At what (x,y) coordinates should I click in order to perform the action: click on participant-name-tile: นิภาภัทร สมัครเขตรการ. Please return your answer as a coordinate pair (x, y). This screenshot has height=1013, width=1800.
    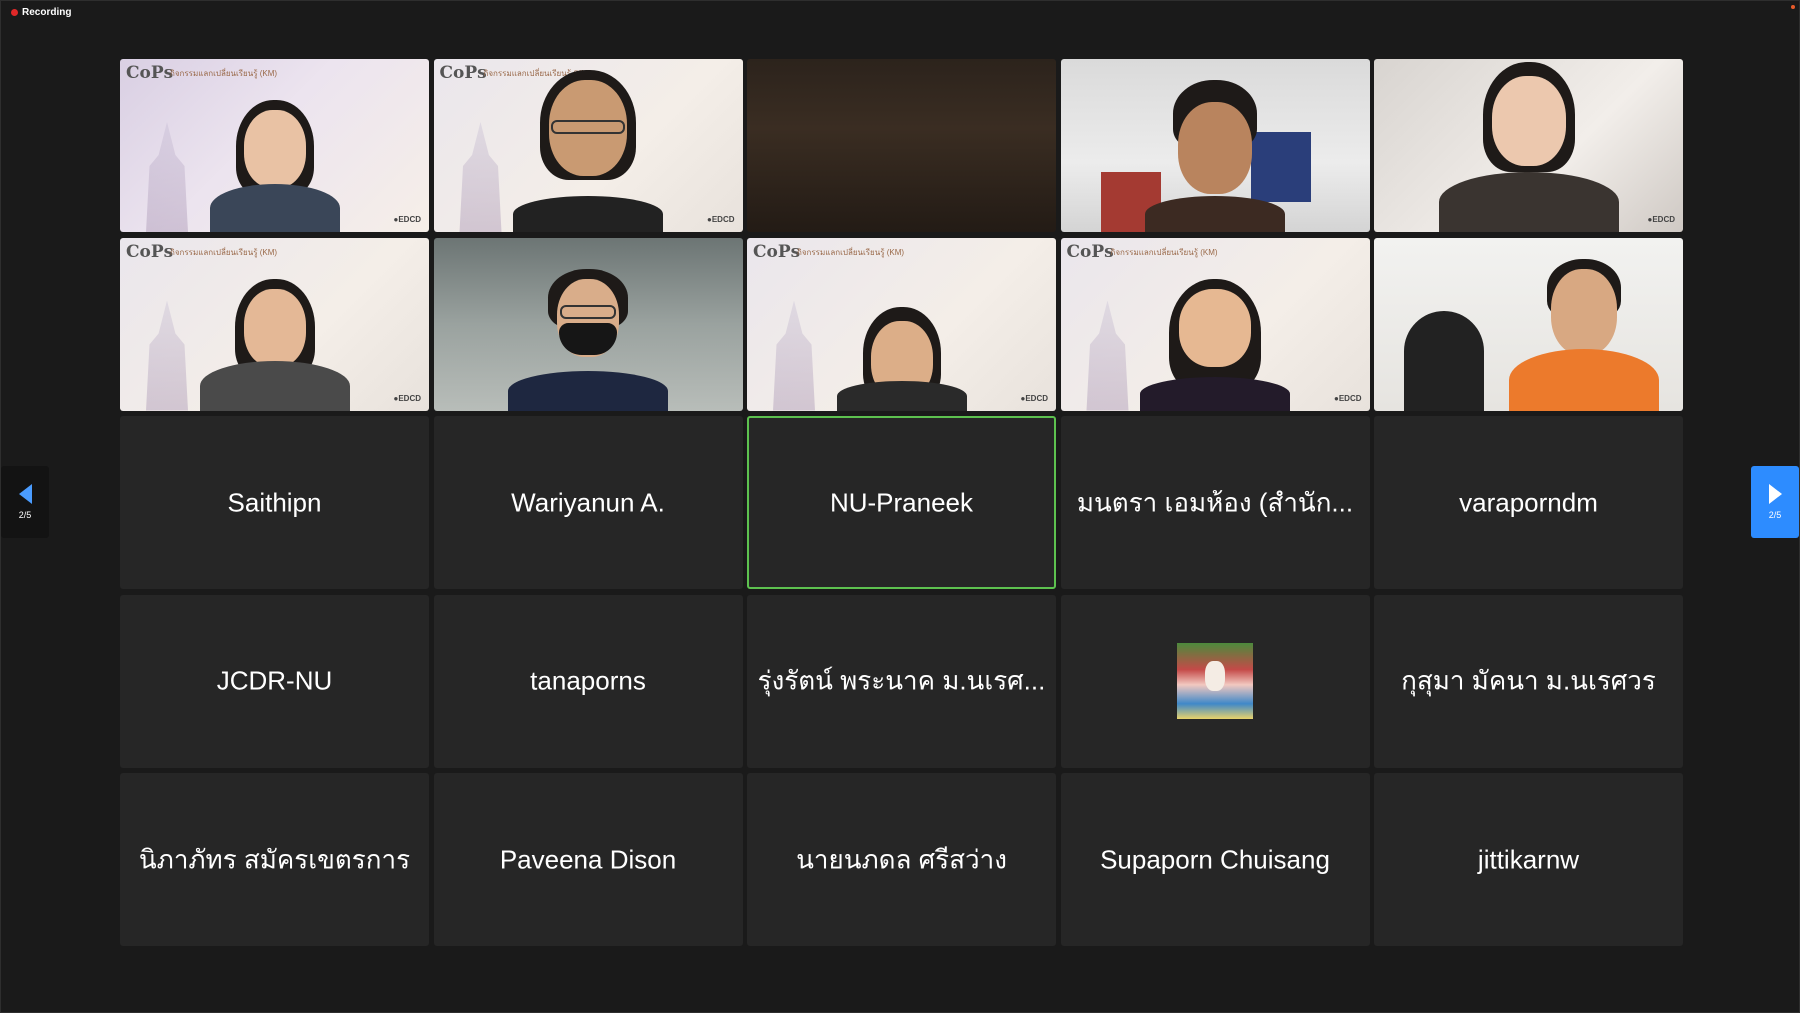
    Looking at the image, I should click on (274, 859).